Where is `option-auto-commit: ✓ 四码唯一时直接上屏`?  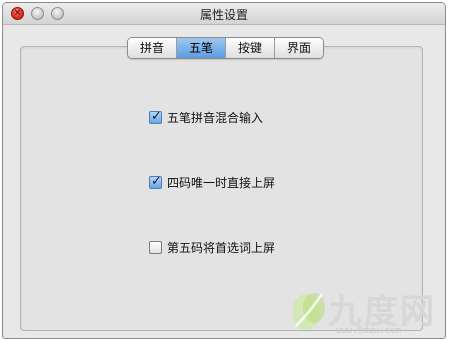
option-auto-commit: ✓ 四码唯一时直接上屏 is located at coordinates (212, 182).